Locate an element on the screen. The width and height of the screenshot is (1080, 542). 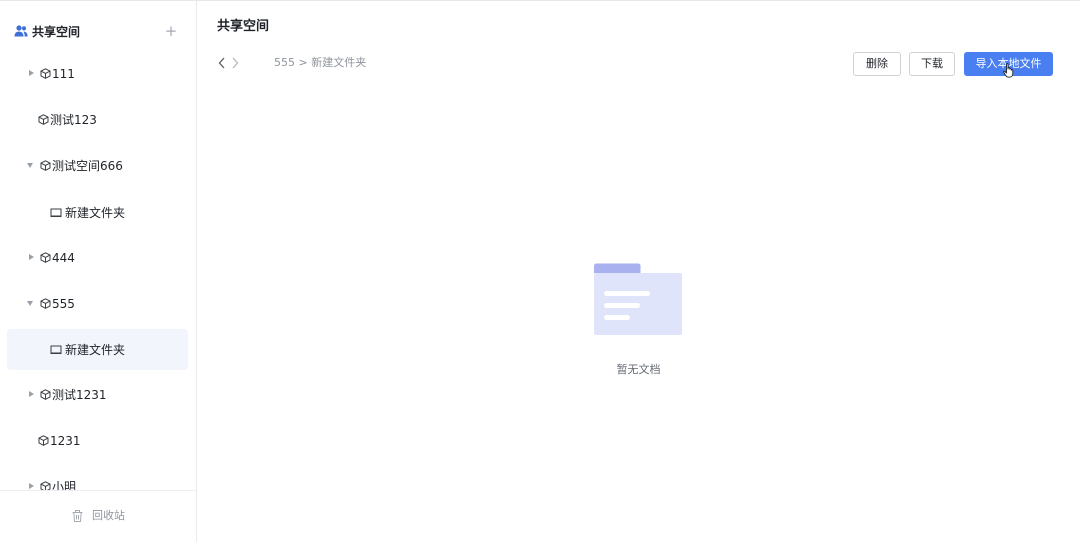
back-arrow-icon is located at coordinates (222, 63).